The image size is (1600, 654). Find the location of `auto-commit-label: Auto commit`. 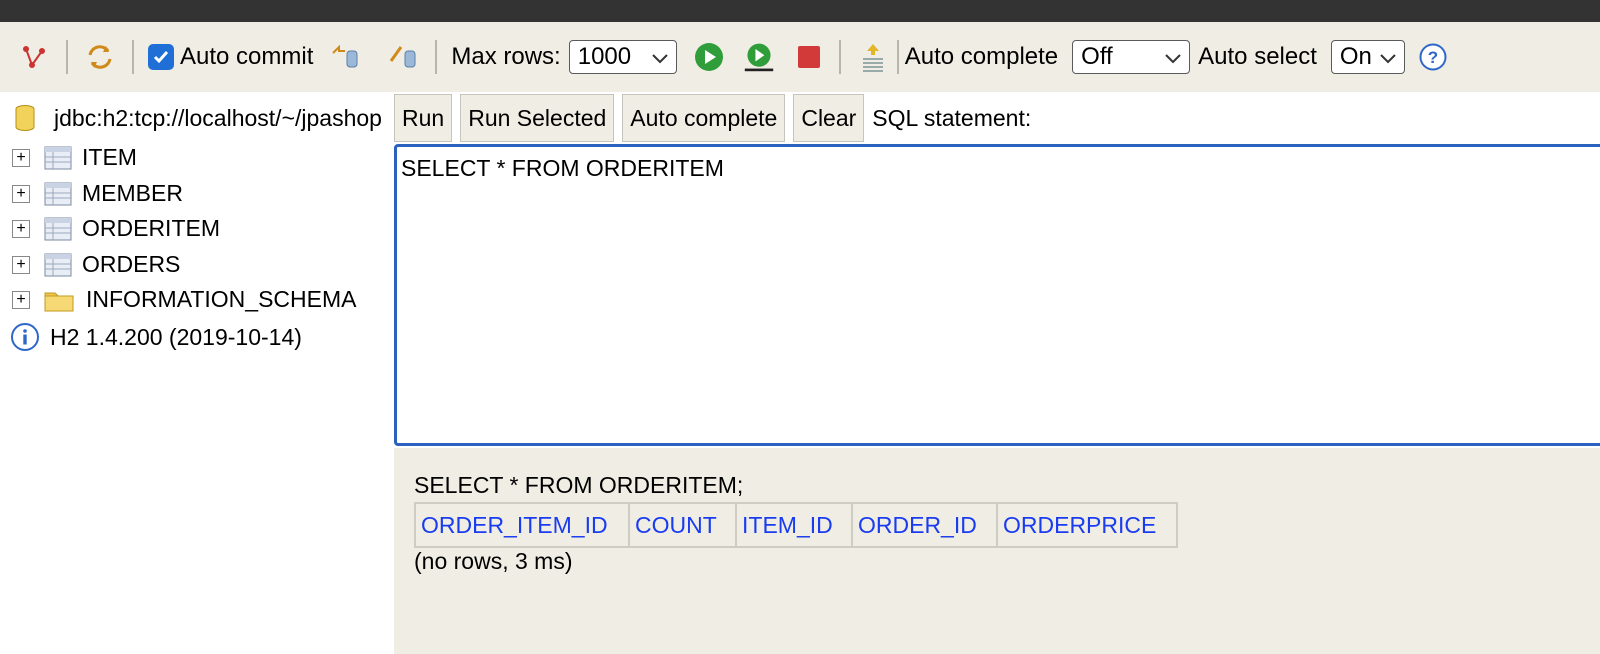

auto-commit-label: Auto commit is located at coordinates (247, 56).